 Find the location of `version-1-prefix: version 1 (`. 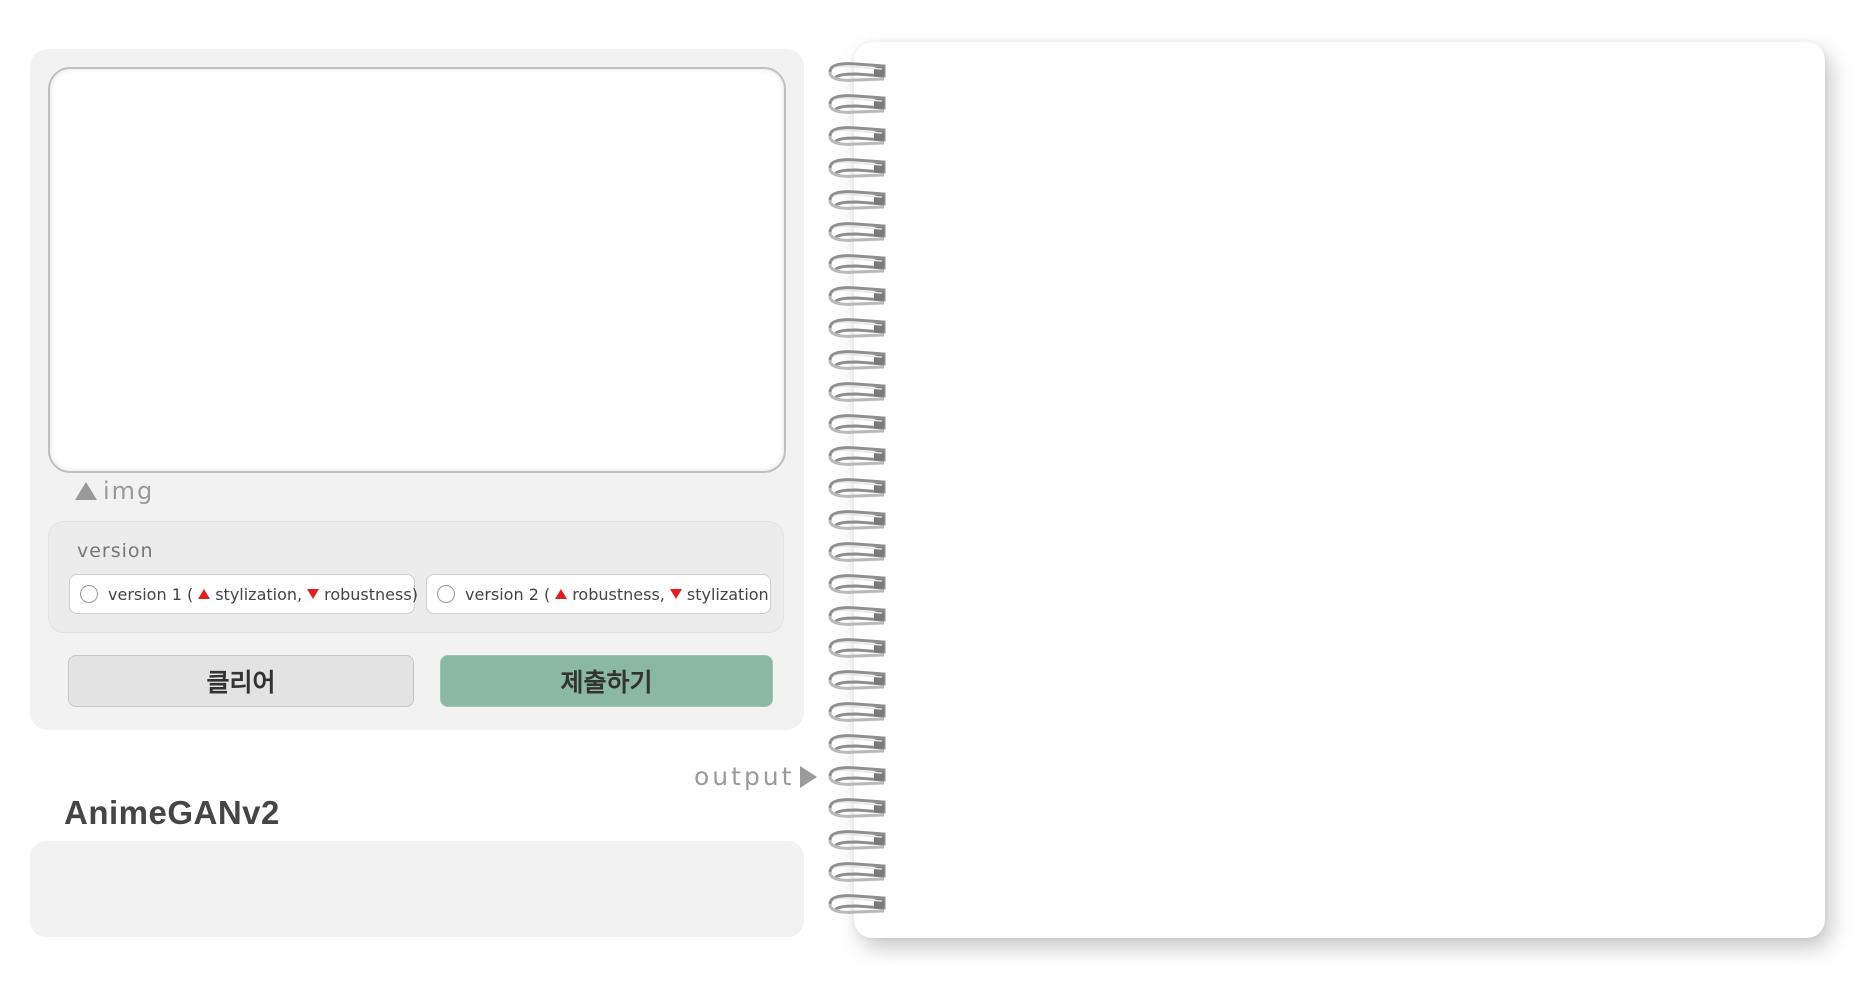

version-1-prefix: version 1 ( is located at coordinates (151, 594).